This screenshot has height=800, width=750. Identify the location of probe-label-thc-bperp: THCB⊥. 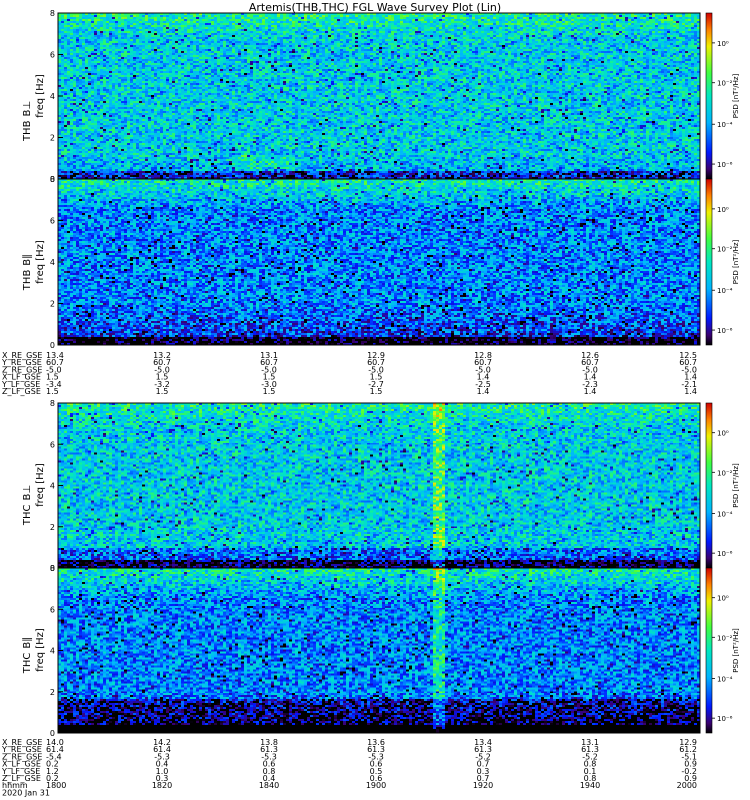
(27, 505).